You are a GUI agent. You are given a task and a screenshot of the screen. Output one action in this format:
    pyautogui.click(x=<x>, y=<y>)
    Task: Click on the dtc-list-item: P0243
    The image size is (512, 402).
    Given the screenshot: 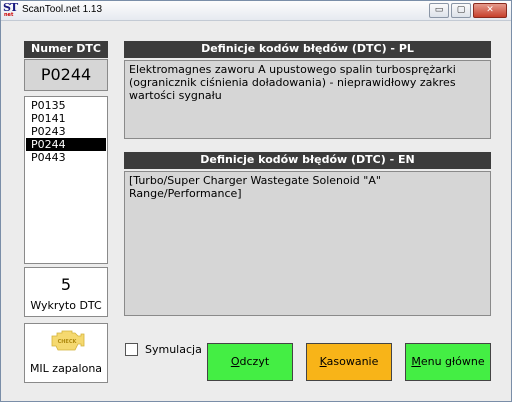 What is the action you would take?
    pyautogui.click(x=66, y=131)
    